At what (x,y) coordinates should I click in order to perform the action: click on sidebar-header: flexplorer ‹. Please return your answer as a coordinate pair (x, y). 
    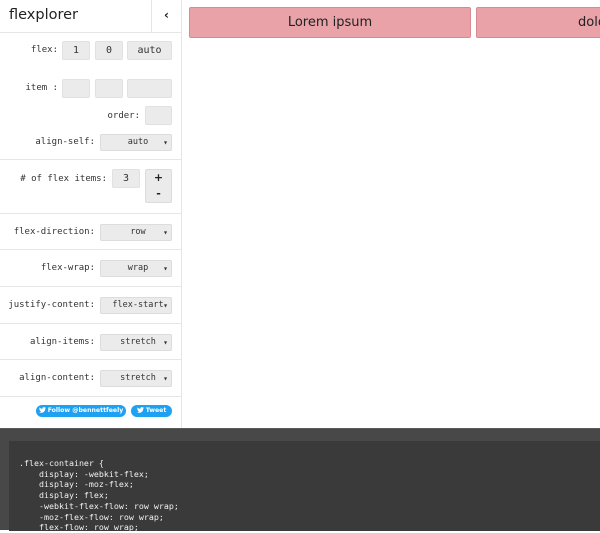
    Looking at the image, I should click on (90, 16).